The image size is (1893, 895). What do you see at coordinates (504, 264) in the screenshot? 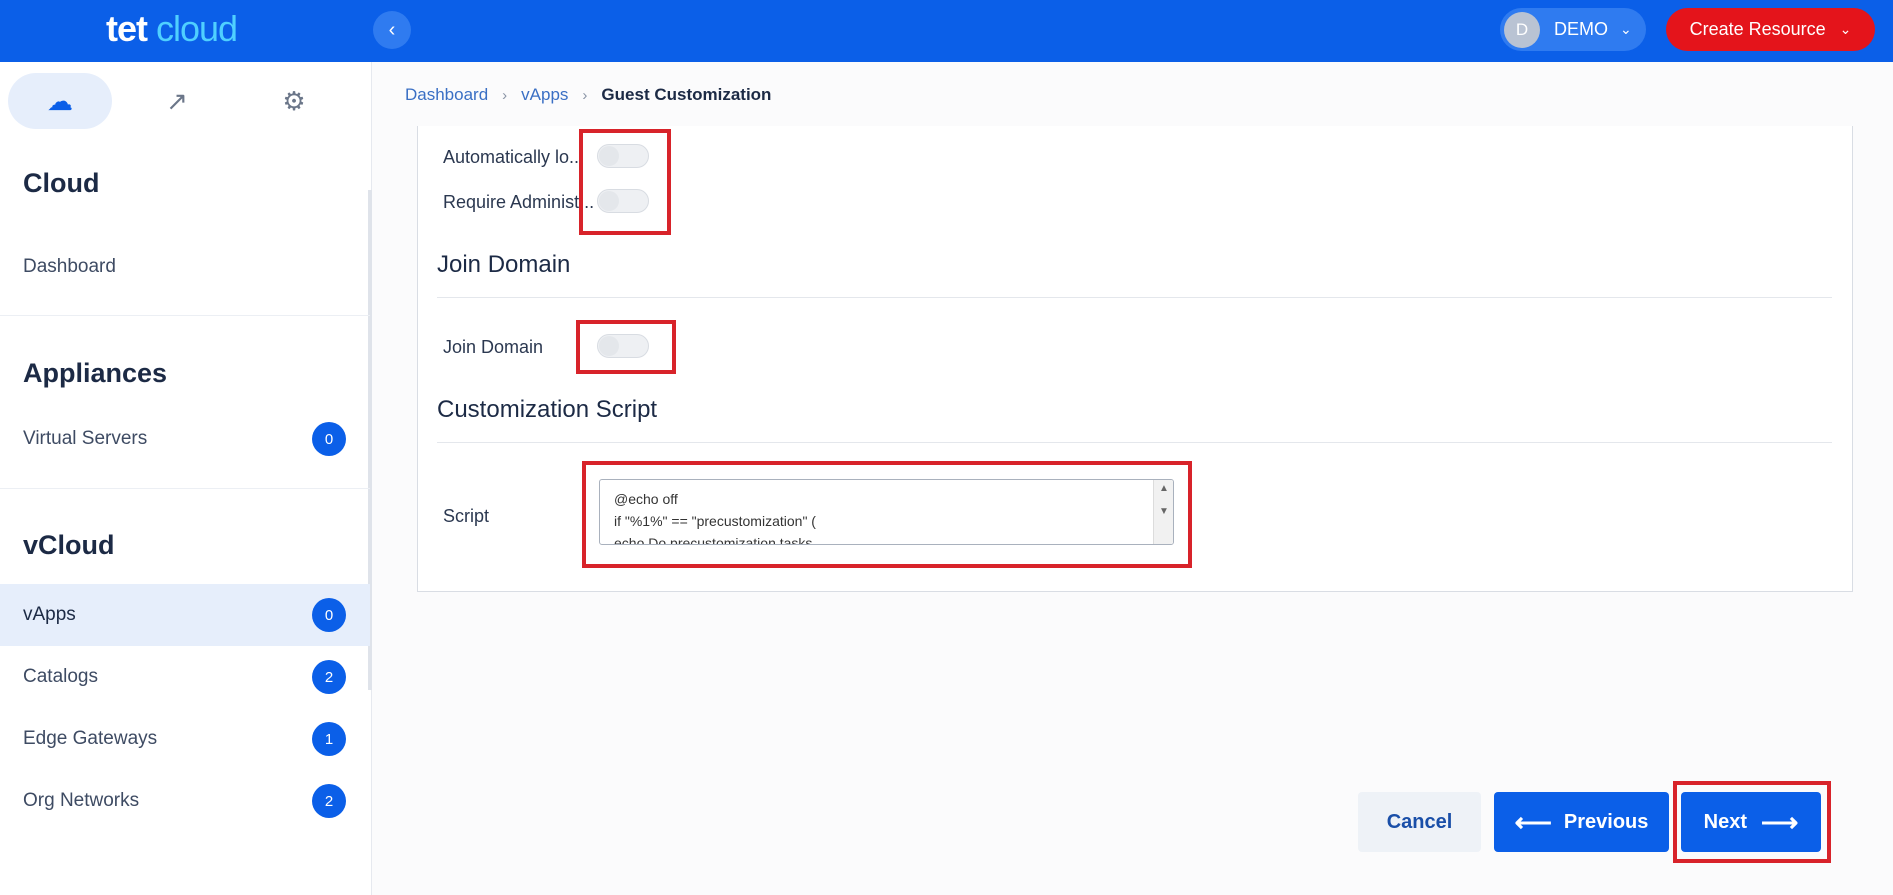
I see `join-domain-heading: Join Domain` at bounding box center [504, 264].